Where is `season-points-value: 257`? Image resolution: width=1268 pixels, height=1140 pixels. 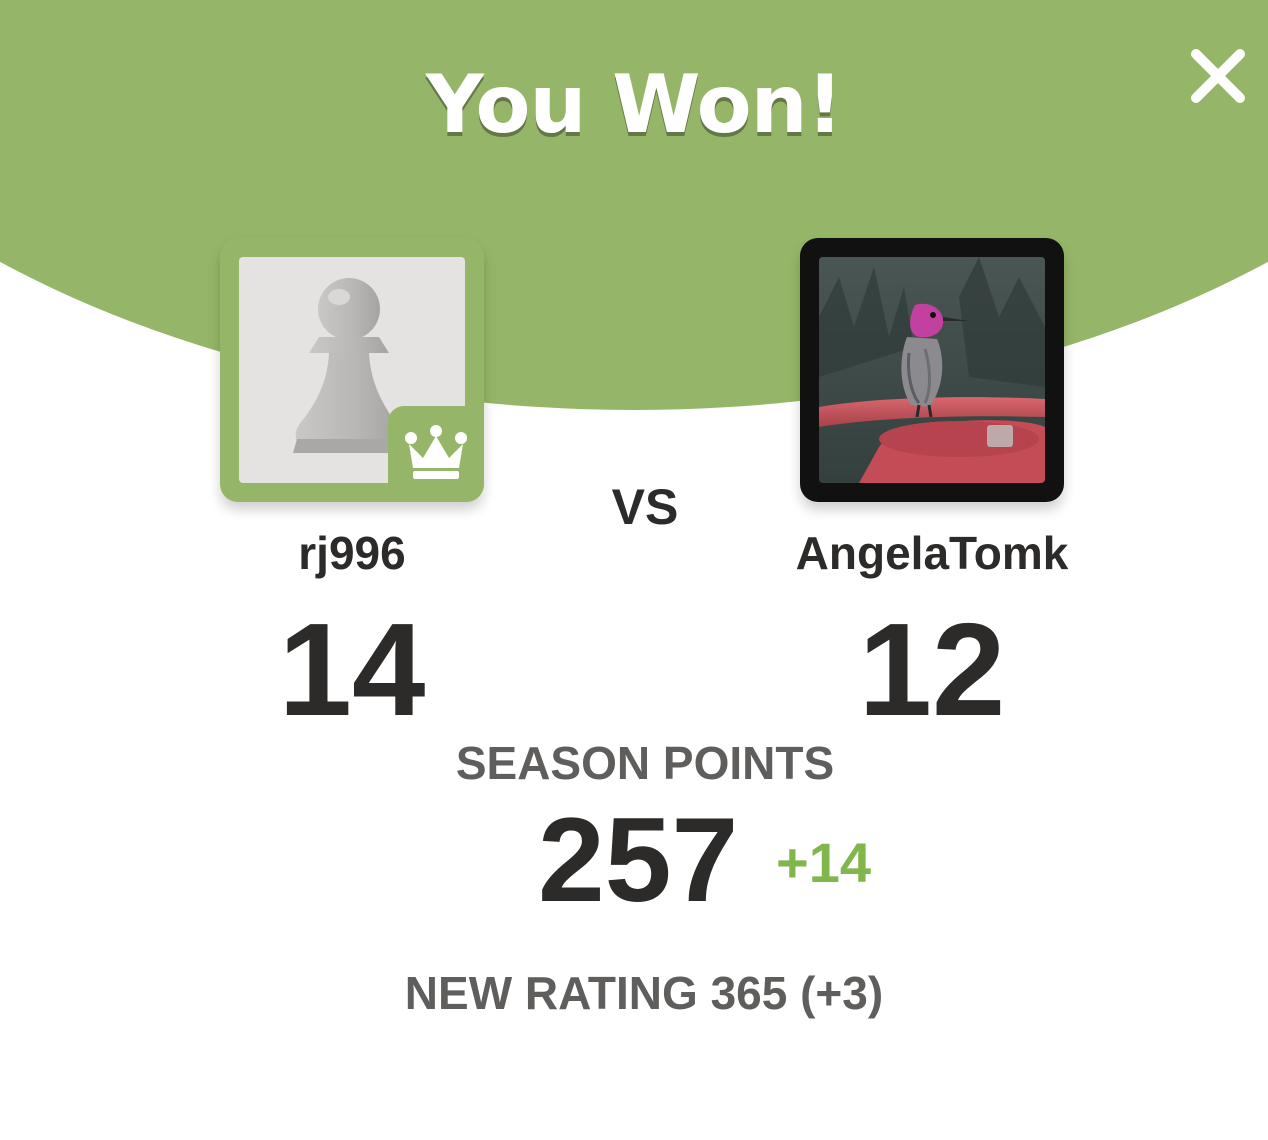
season-points-value: 257 is located at coordinates (638, 860).